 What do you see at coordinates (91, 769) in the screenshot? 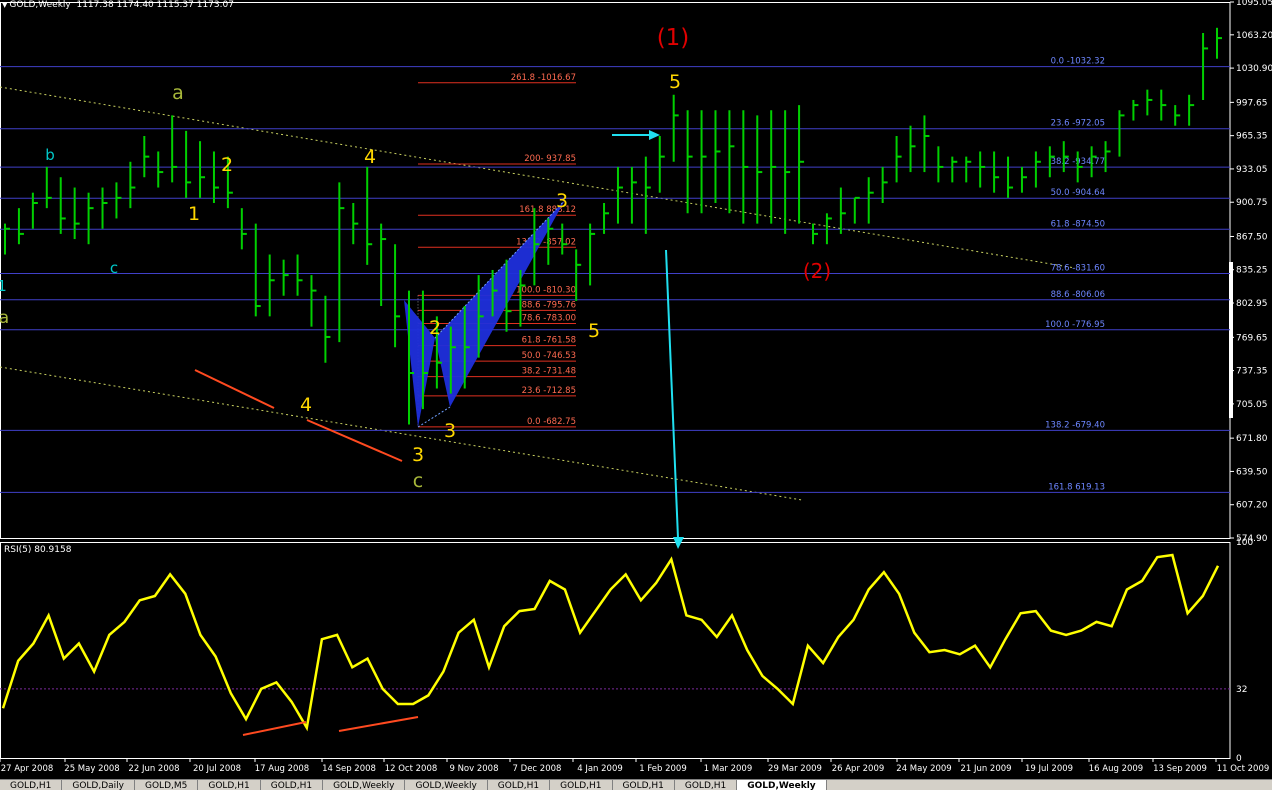
I see `x-tick-label: 25 May 2008` at bounding box center [91, 769].